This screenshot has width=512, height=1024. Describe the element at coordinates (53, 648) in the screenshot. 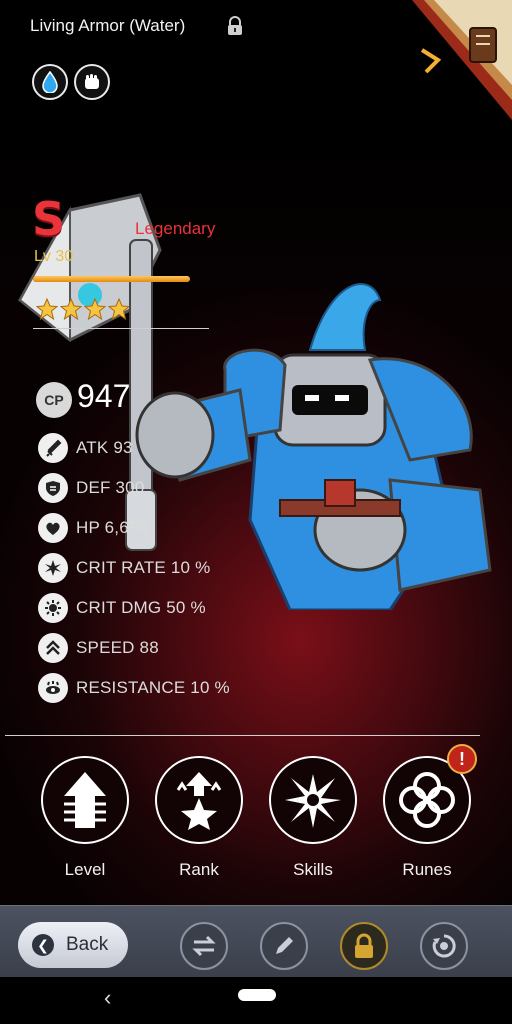

I see `speed-chevrons-icon` at that location.